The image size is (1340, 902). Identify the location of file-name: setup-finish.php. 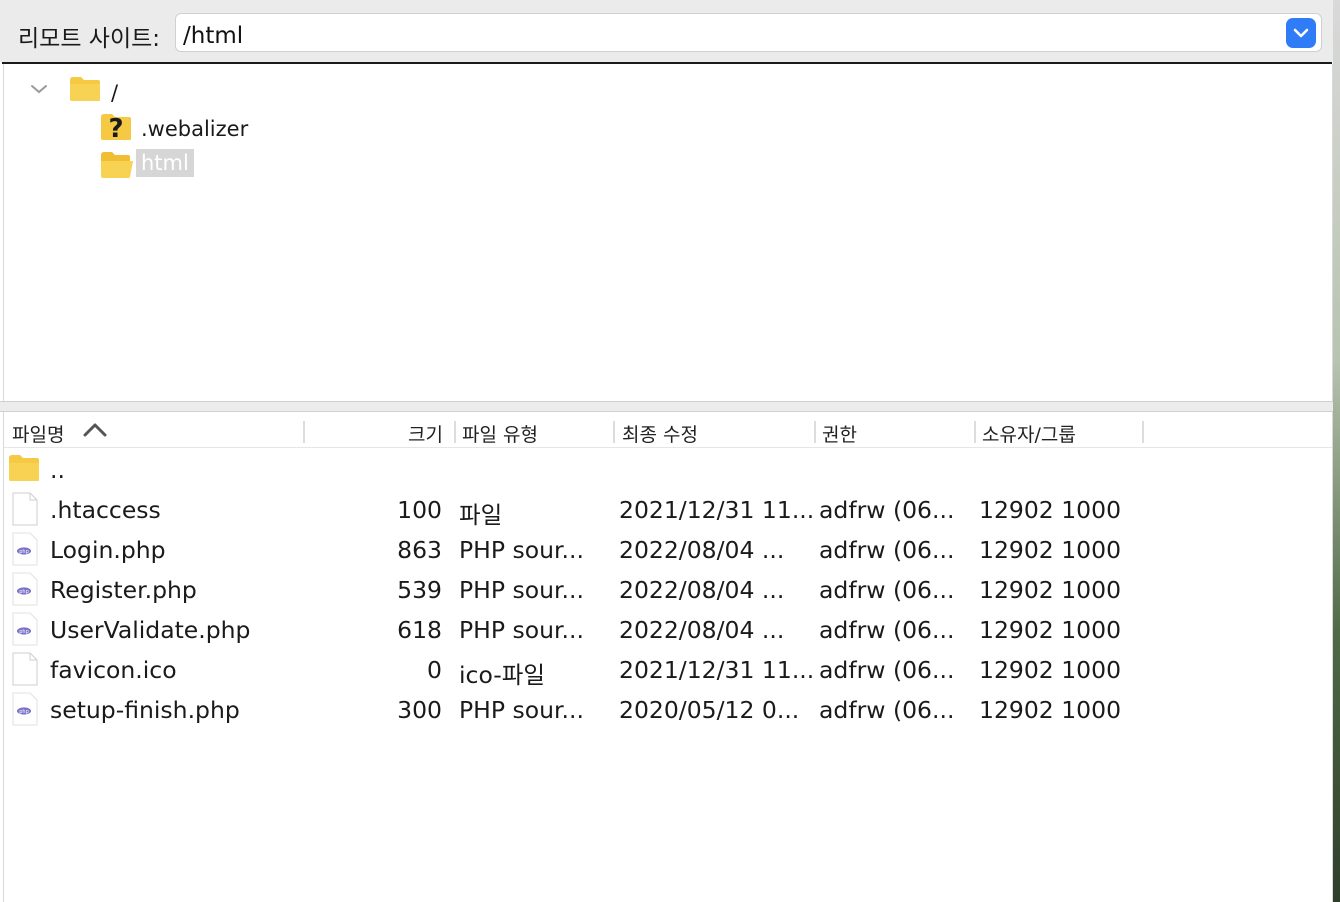
(145, 710).